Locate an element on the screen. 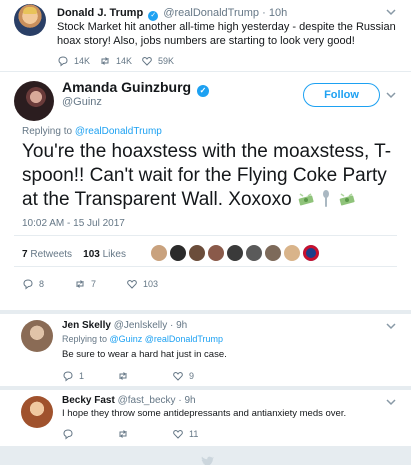 This screenshot has width=411, height=465. retweets-stat: 7 Retweets is located at coordinates (47, 254).